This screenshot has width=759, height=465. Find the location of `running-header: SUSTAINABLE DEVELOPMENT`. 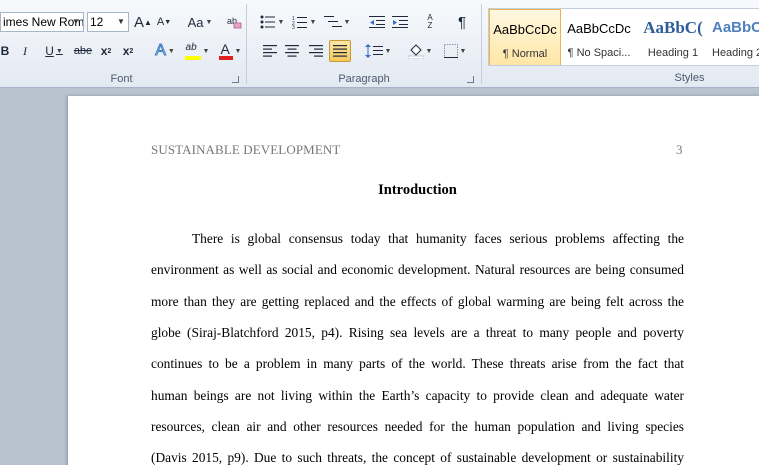

running-header: SUSTAINABLE DEVELOPMENT is located at coordinates (245, 150).